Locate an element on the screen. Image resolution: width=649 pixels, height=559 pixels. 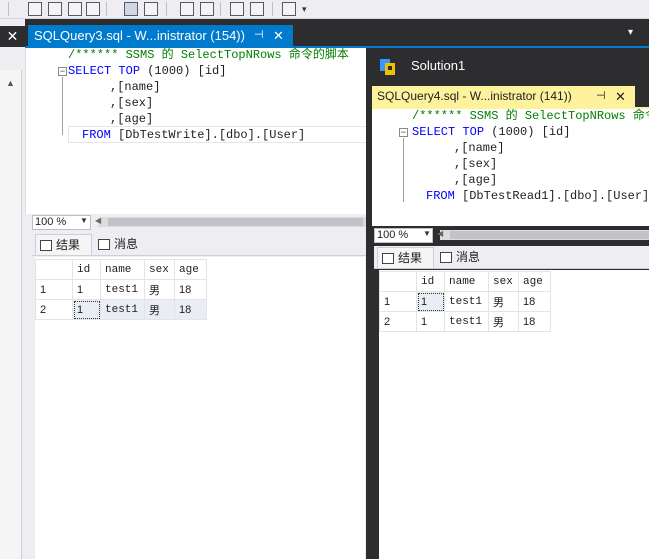
code-field: ,[sex] is located at coordinates (132, 103).